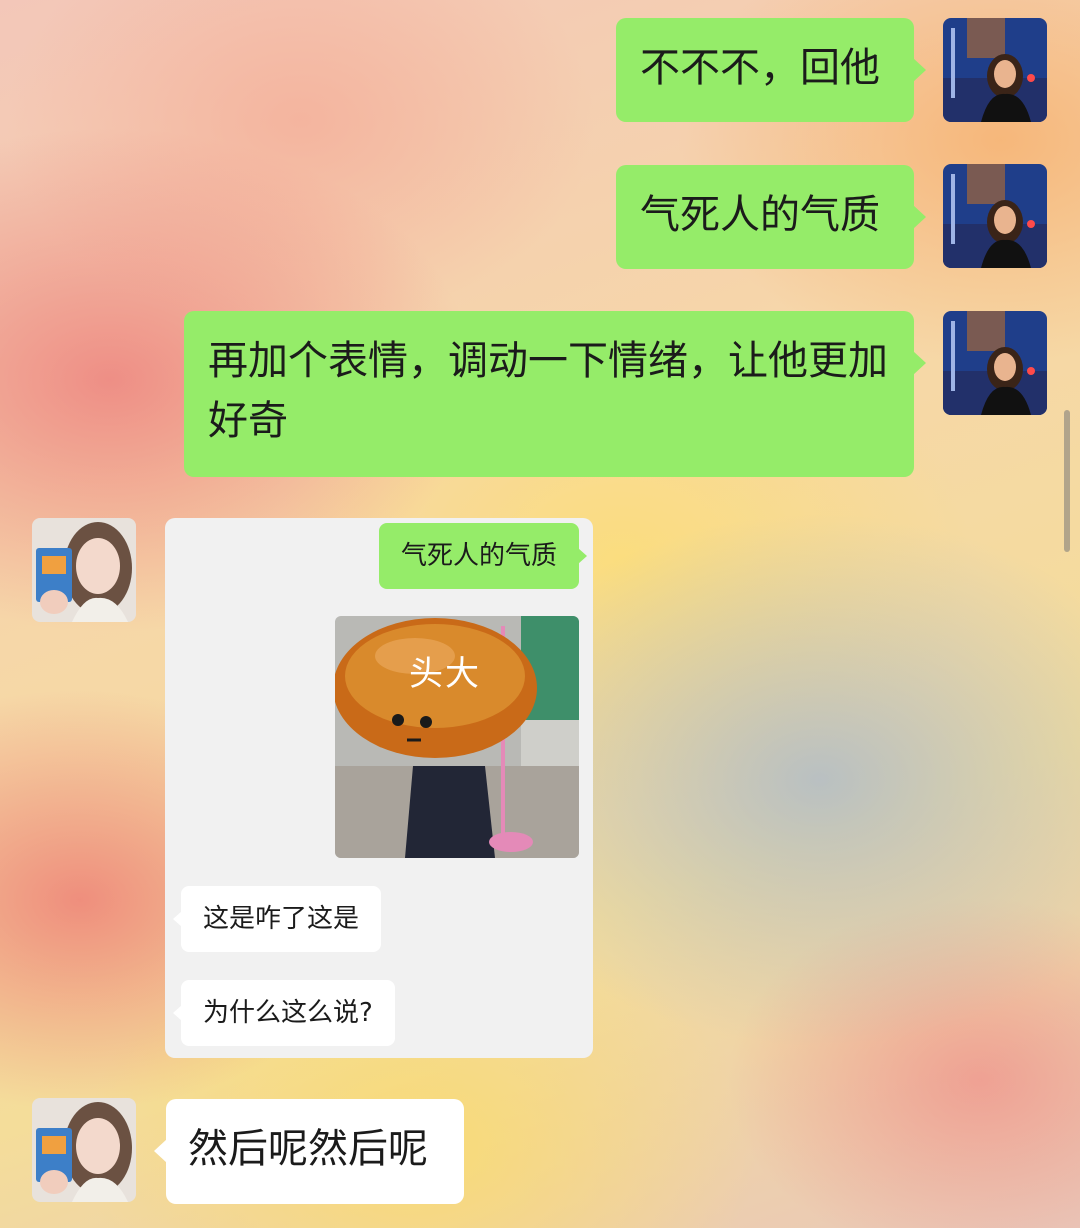  I want to click on message-bubble-sent: 不不不，回他, so click(771, 70).